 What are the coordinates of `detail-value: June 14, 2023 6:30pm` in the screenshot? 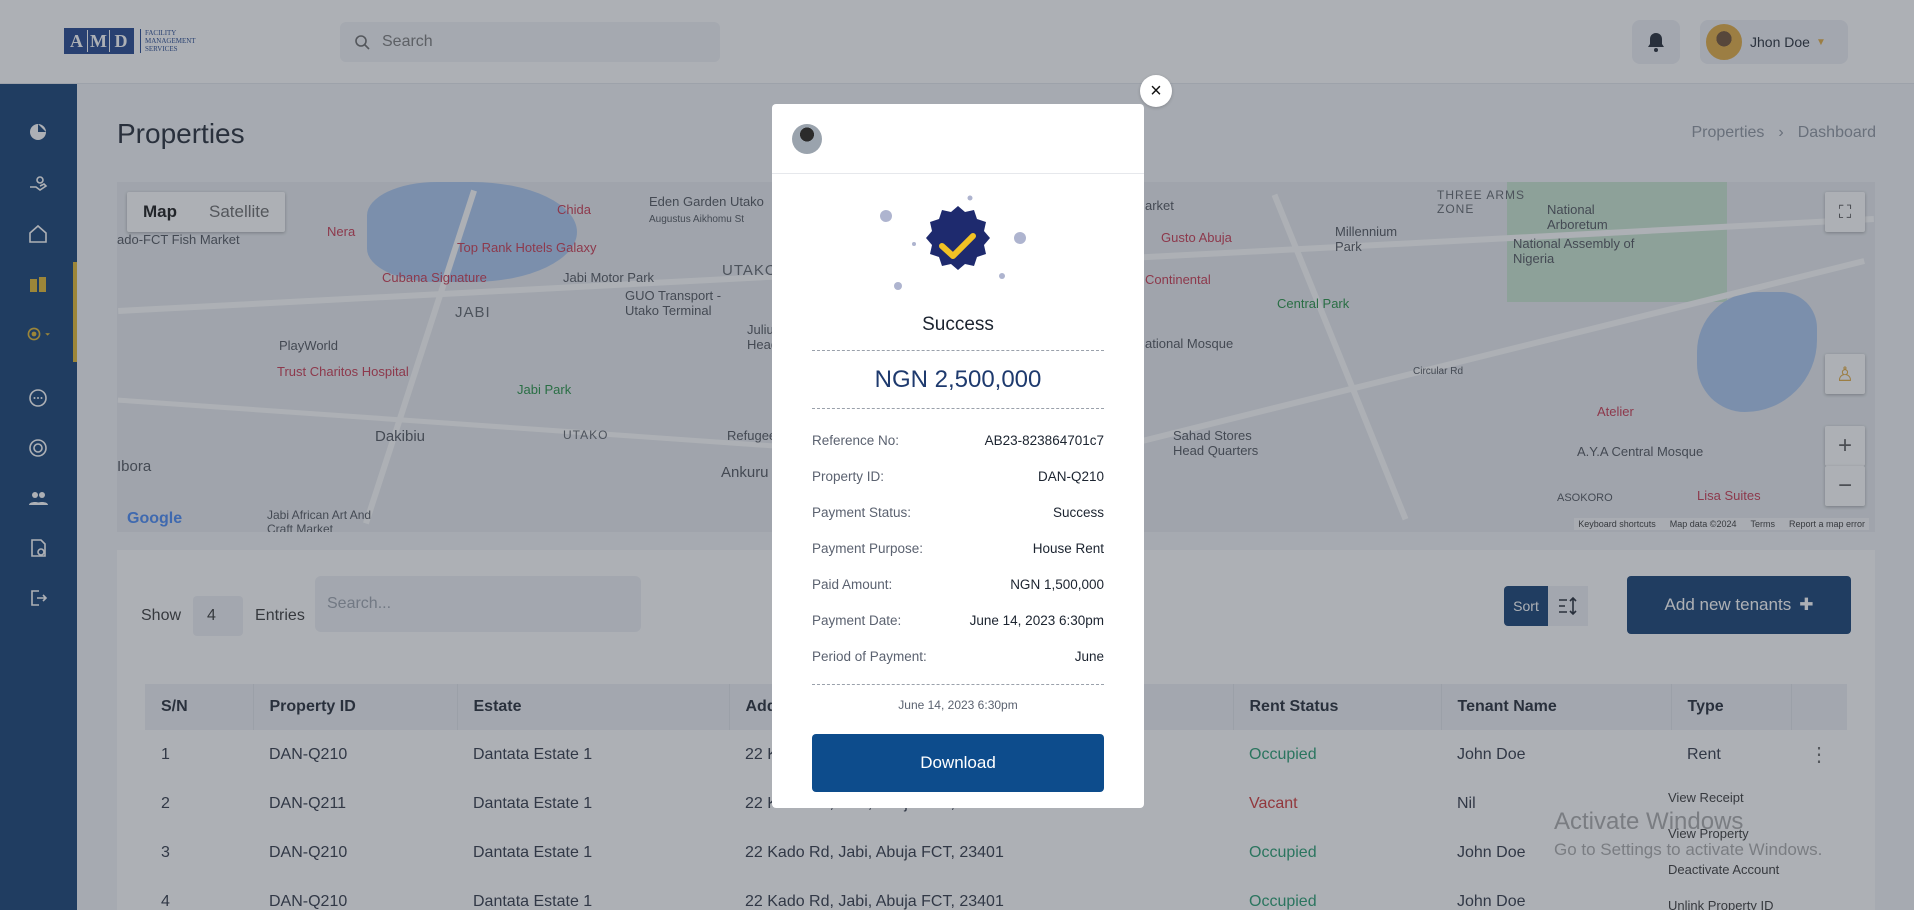 It's located at (1036, 620).